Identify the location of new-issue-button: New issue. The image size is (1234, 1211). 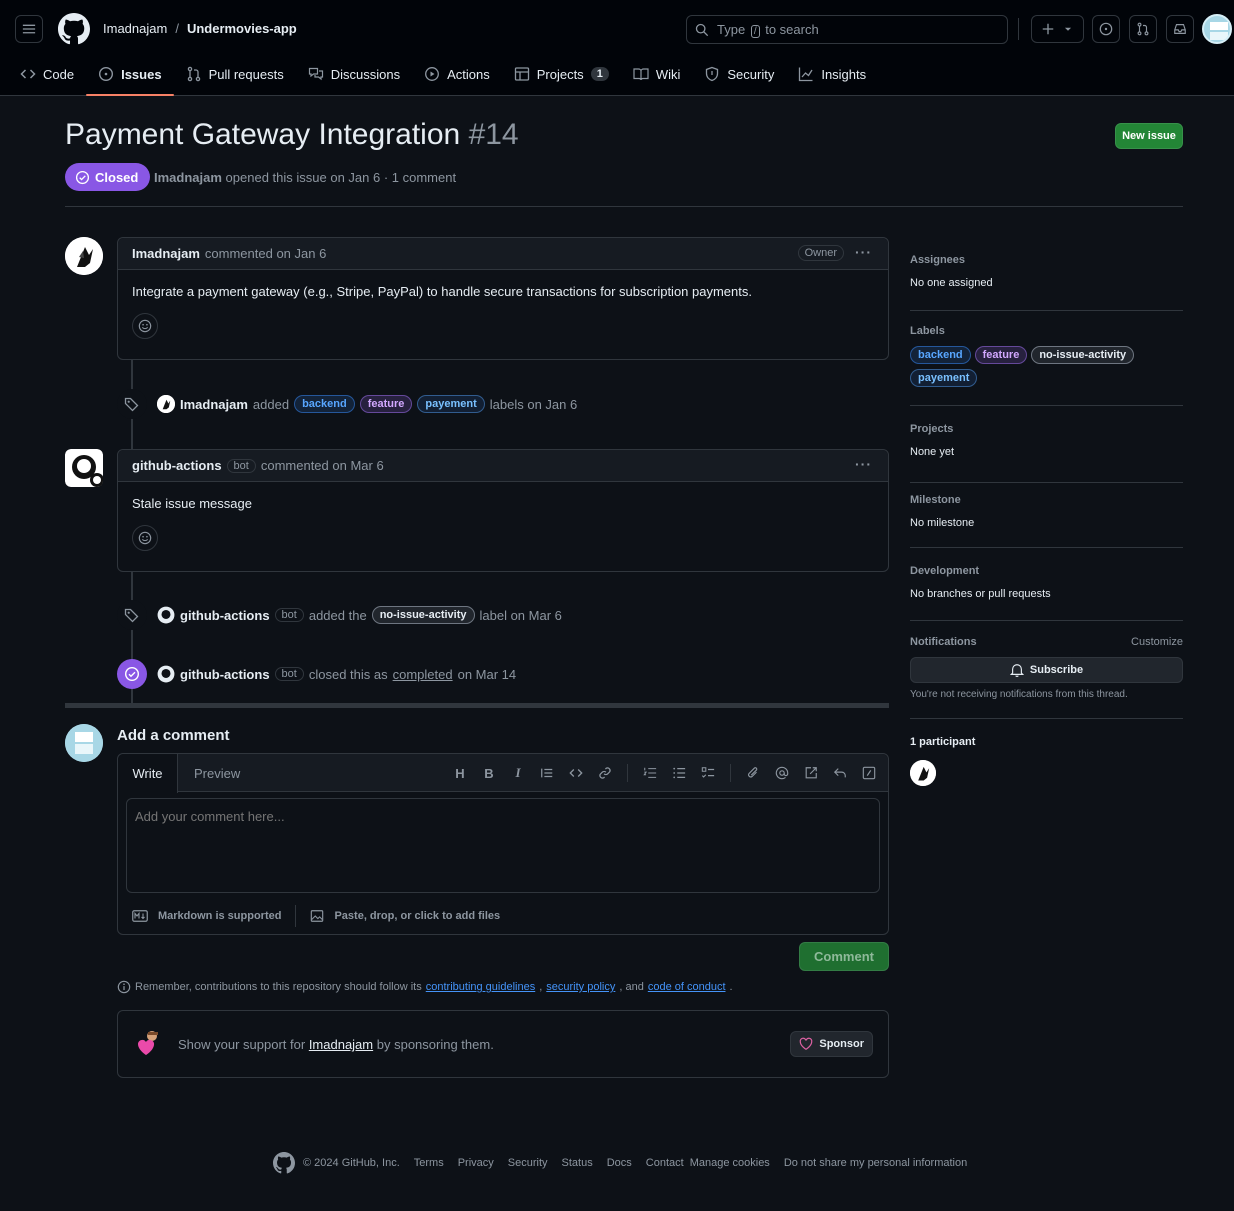
(1149, 136).